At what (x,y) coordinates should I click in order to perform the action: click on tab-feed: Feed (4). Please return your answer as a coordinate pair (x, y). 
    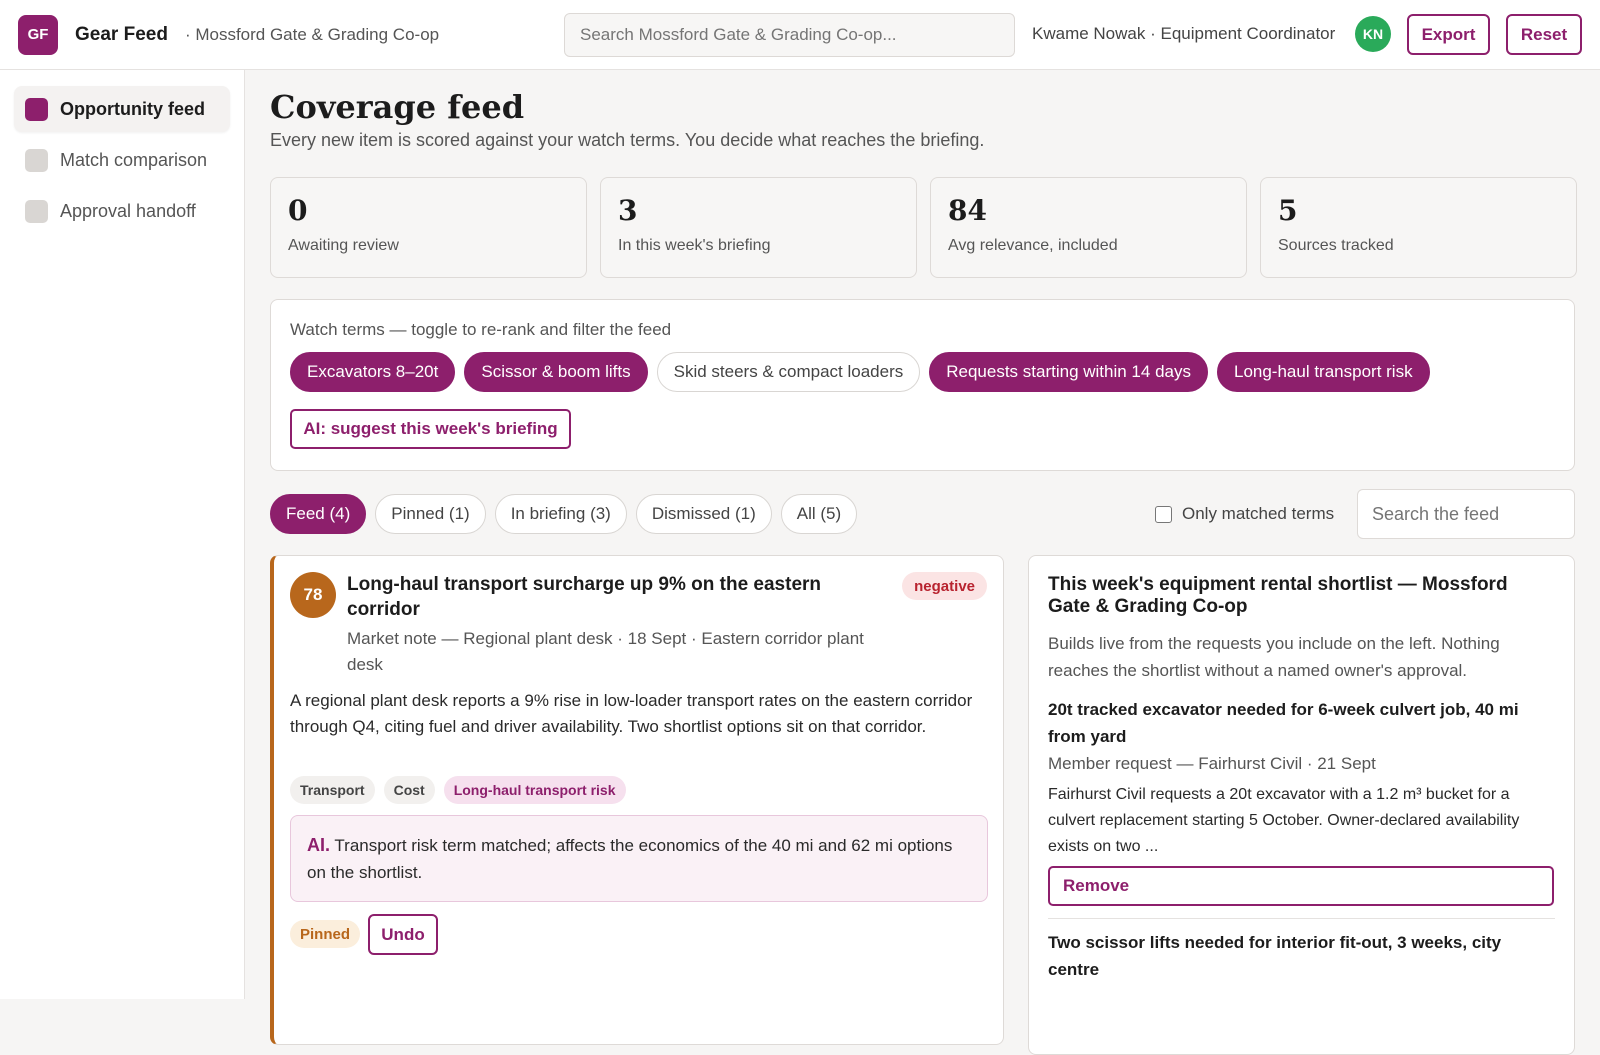
    Looking at the image, I should click on (318, 514).